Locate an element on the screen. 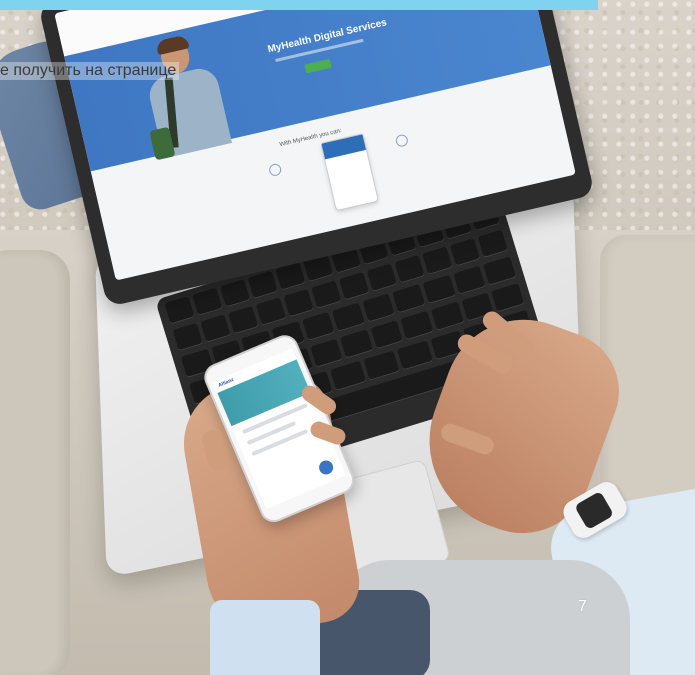  left-sleeve is located at coordinates (265, 637).